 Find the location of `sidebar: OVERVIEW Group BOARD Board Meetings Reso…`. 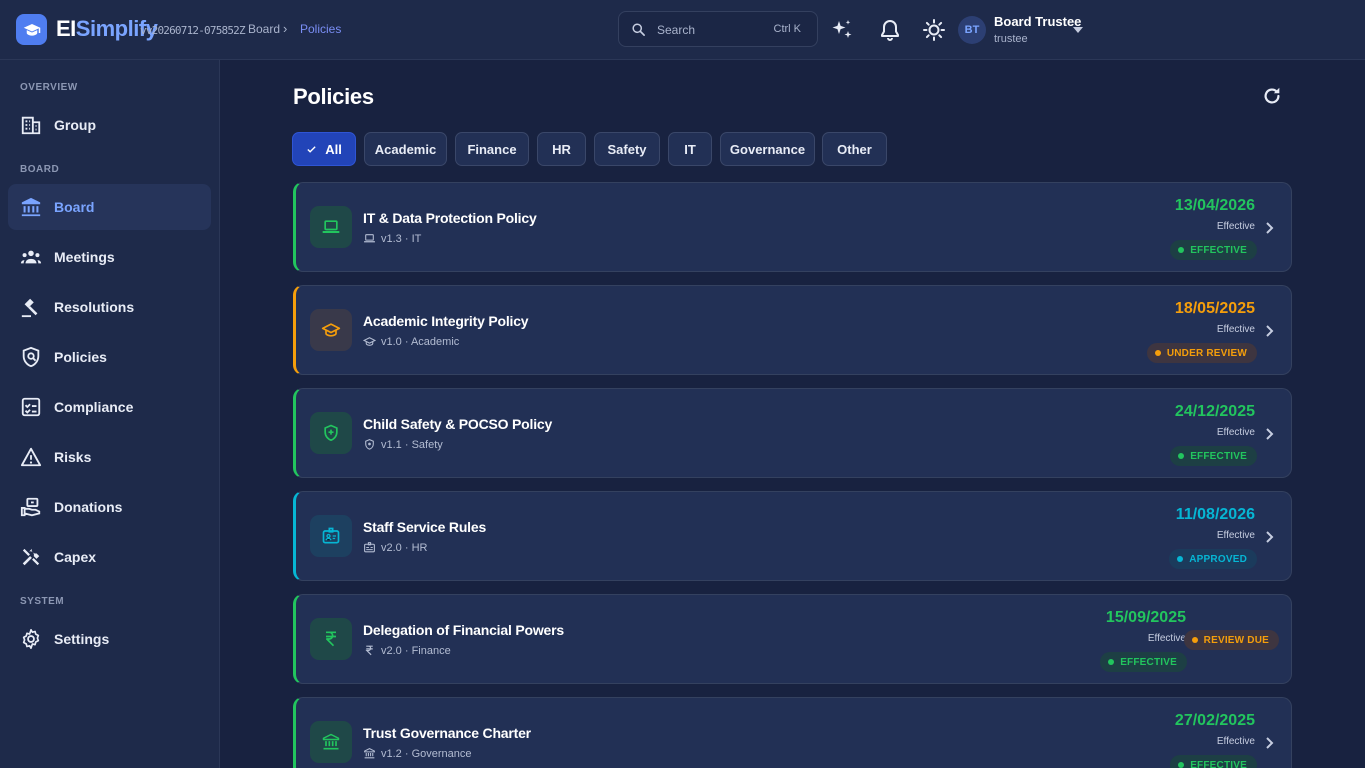

sidebar: OVERVIEW Group BOARD Board Meetings Reso… is located at coordinates (110, 414).